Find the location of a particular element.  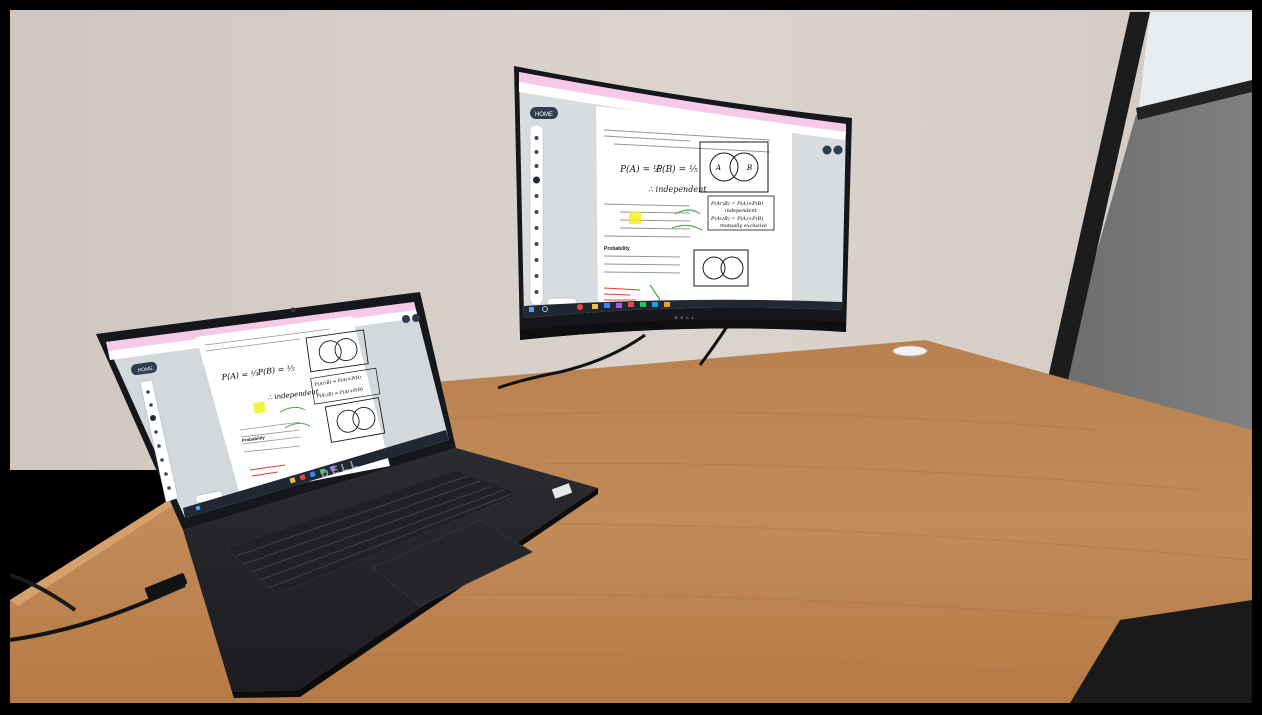

monitor-box-line-2: independent is located at coordinates (741, 211).